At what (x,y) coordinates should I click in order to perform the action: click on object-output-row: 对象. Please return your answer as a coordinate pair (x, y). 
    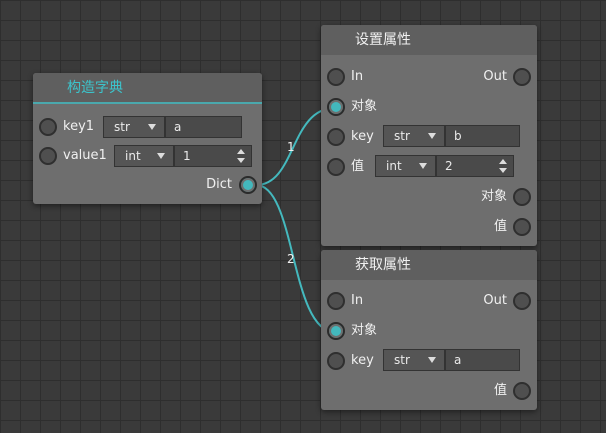
    Looking at the image, I should click on (429, 198).